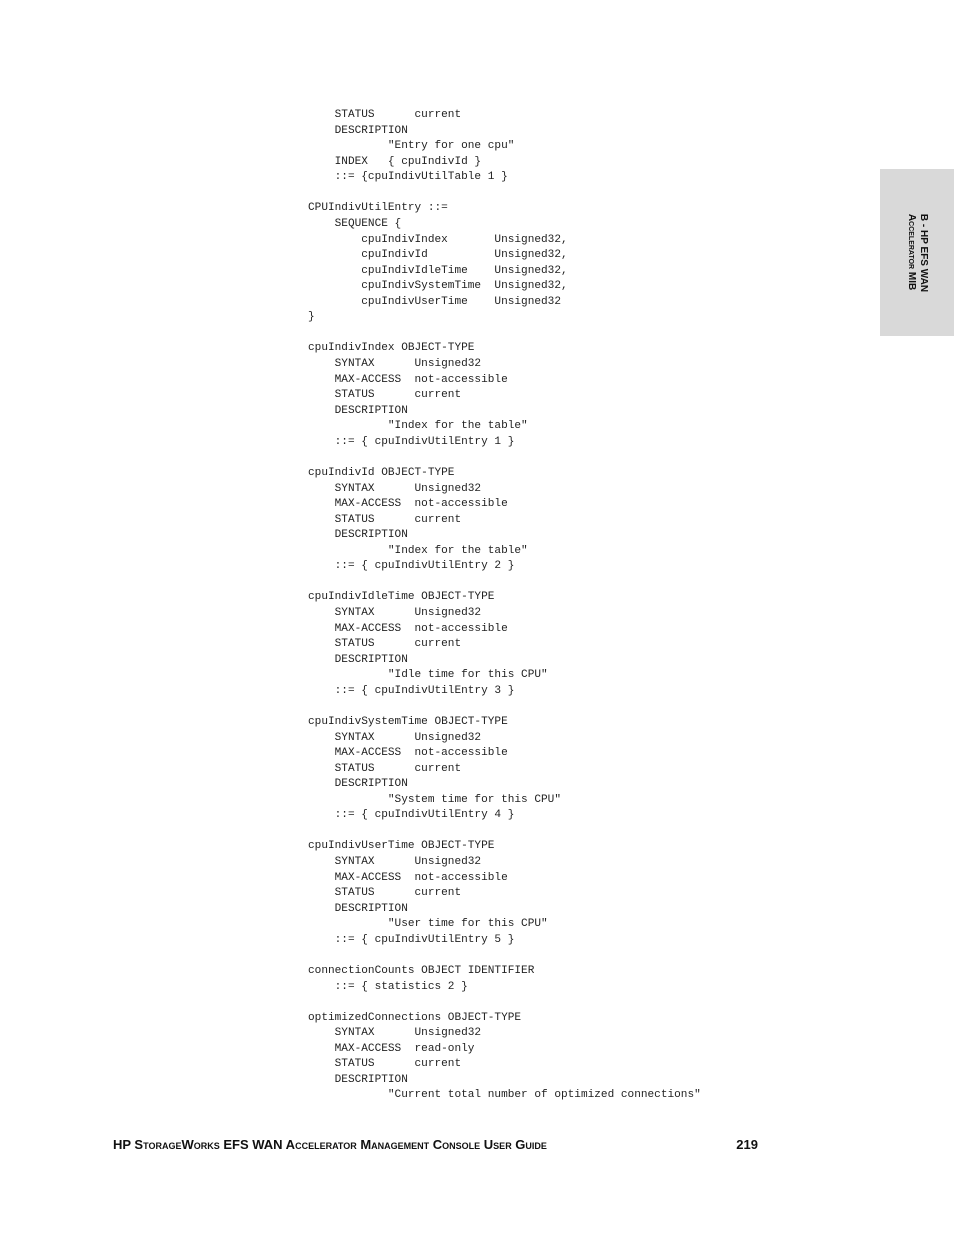 Image resolution: width=954 pixels, height=1235 pixels. Describe the element at coordinates (391, 348) in the screenshot. I see `code-line: cpuIndivIndex OBJECT-TYPE` at that location.